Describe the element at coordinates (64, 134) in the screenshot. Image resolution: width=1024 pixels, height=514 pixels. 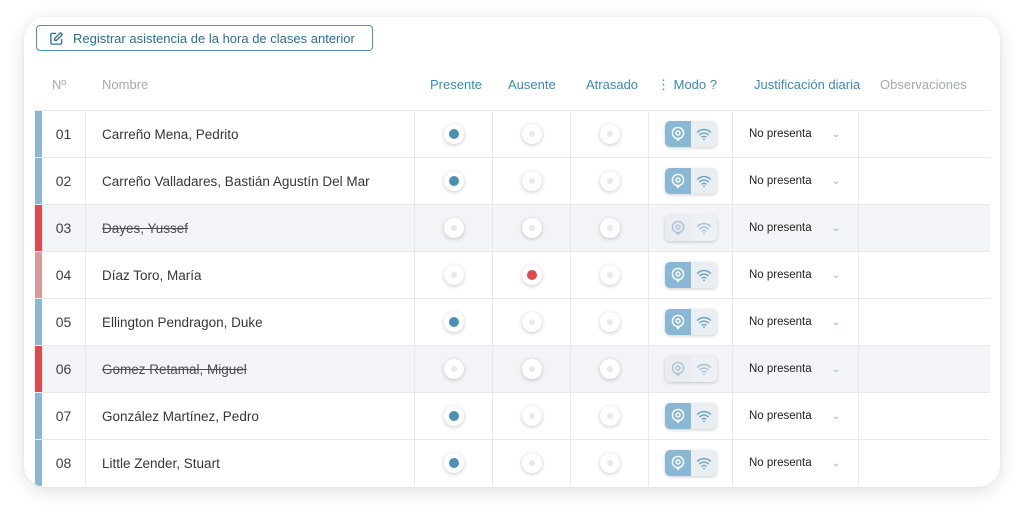
I see `student-number: 01` at that location.